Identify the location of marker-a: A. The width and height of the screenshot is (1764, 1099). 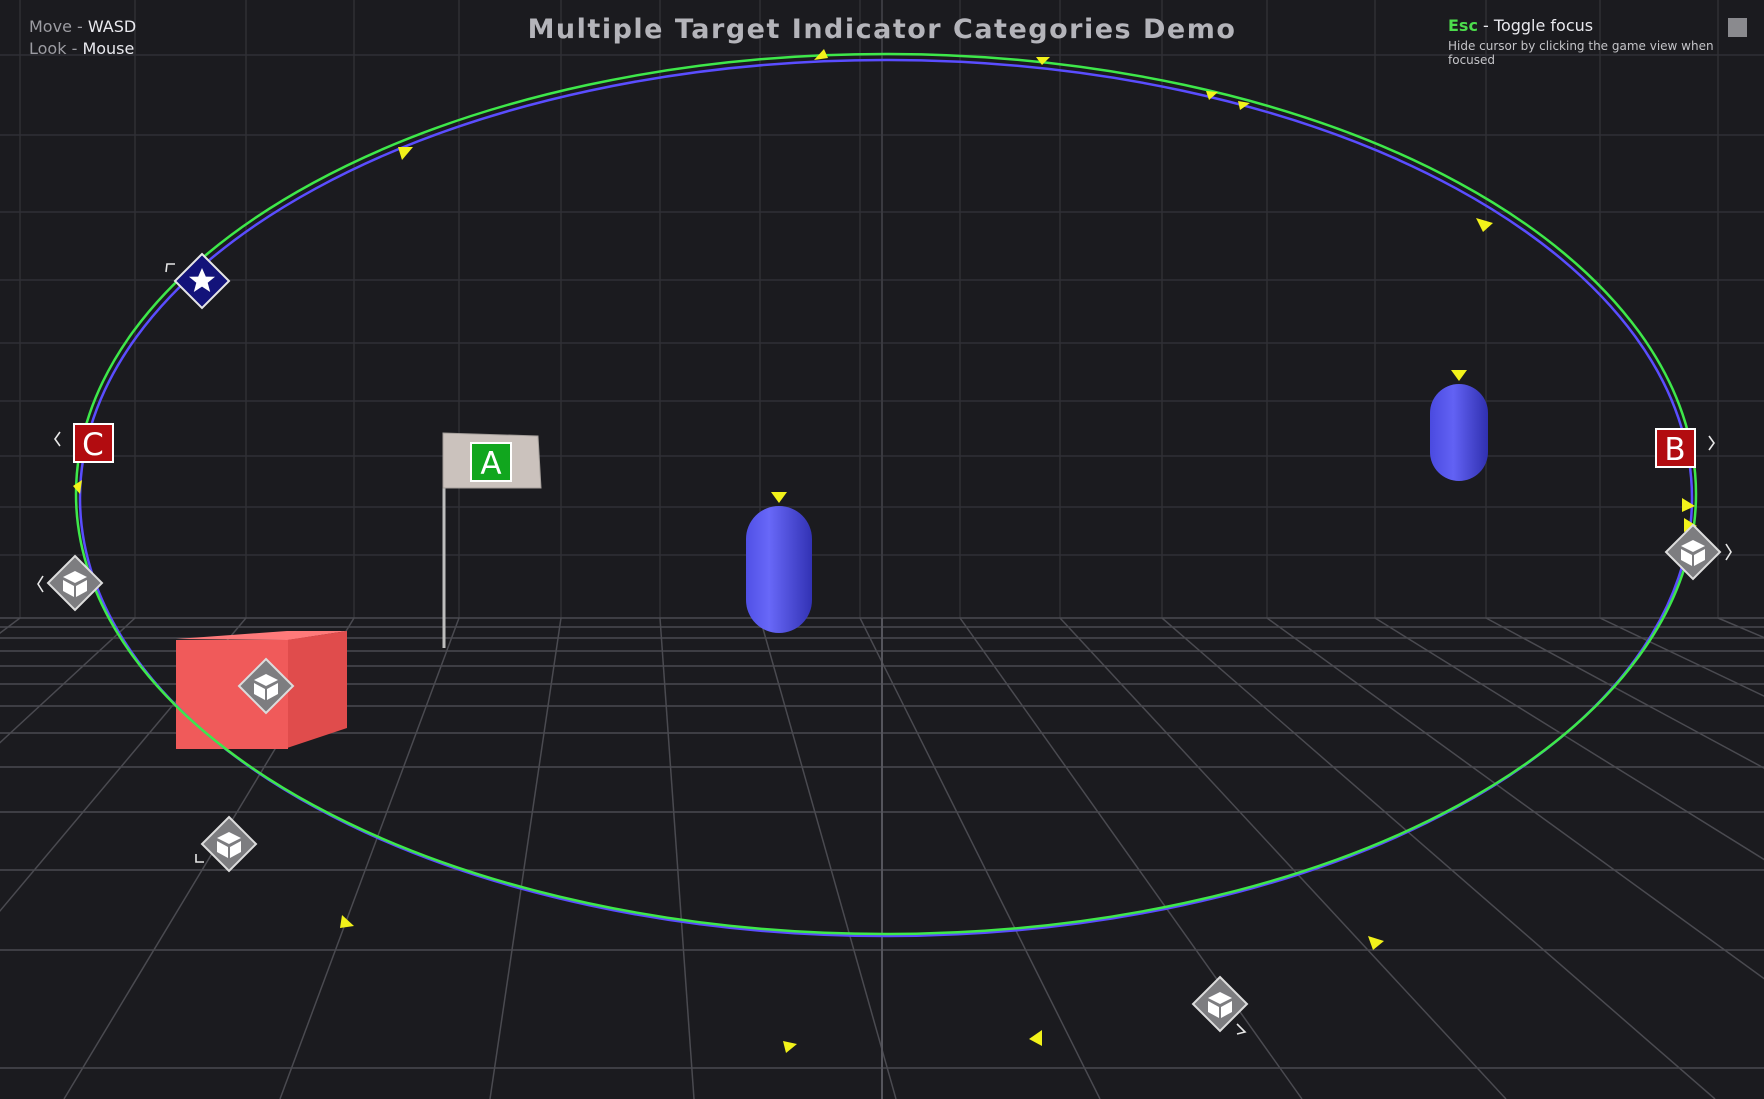
(491, 462).